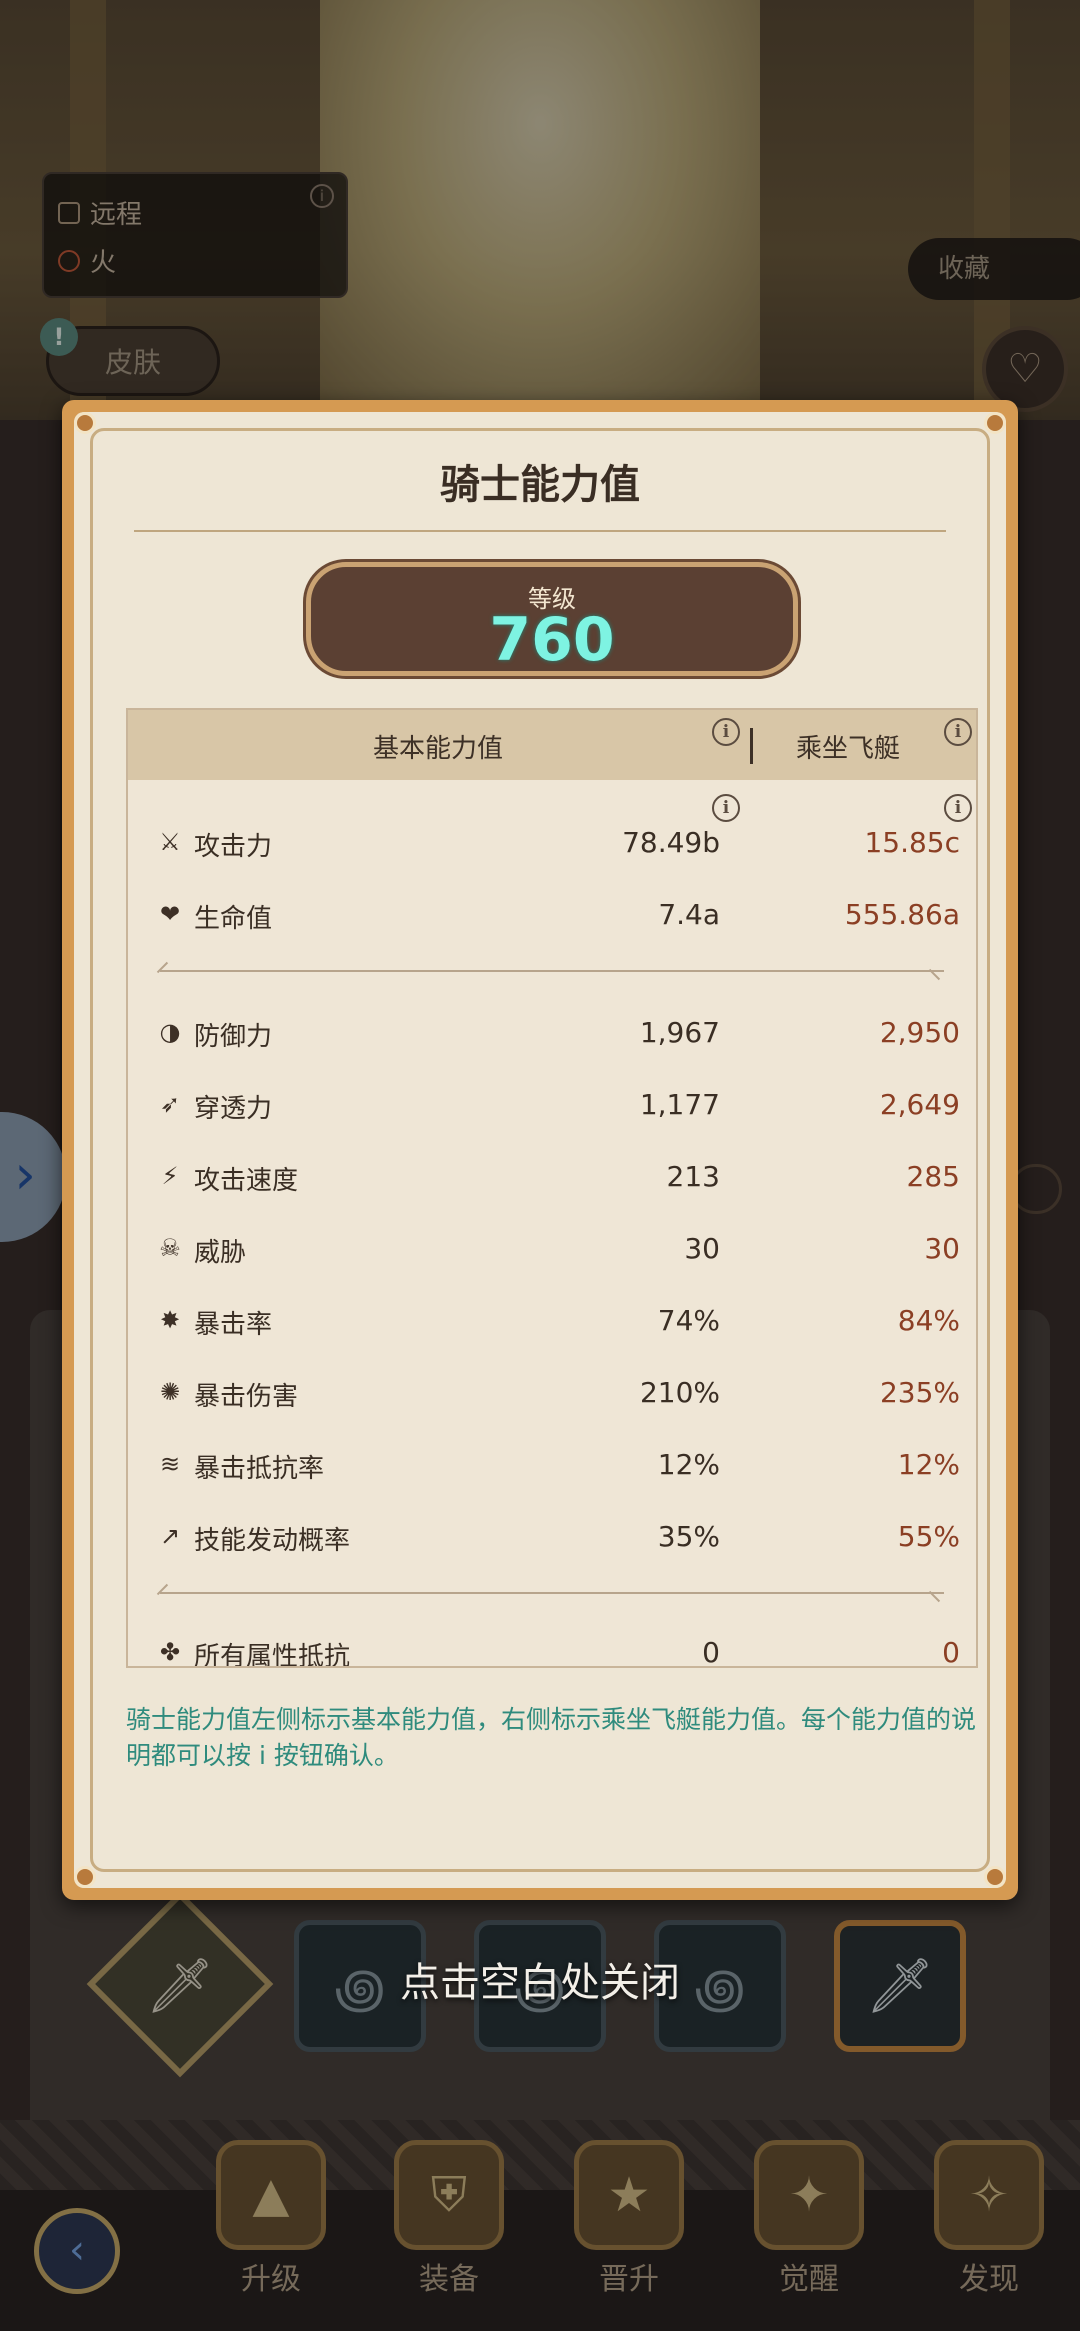  I want to click on modal-title: 骑士能力值, so click(540, 485).